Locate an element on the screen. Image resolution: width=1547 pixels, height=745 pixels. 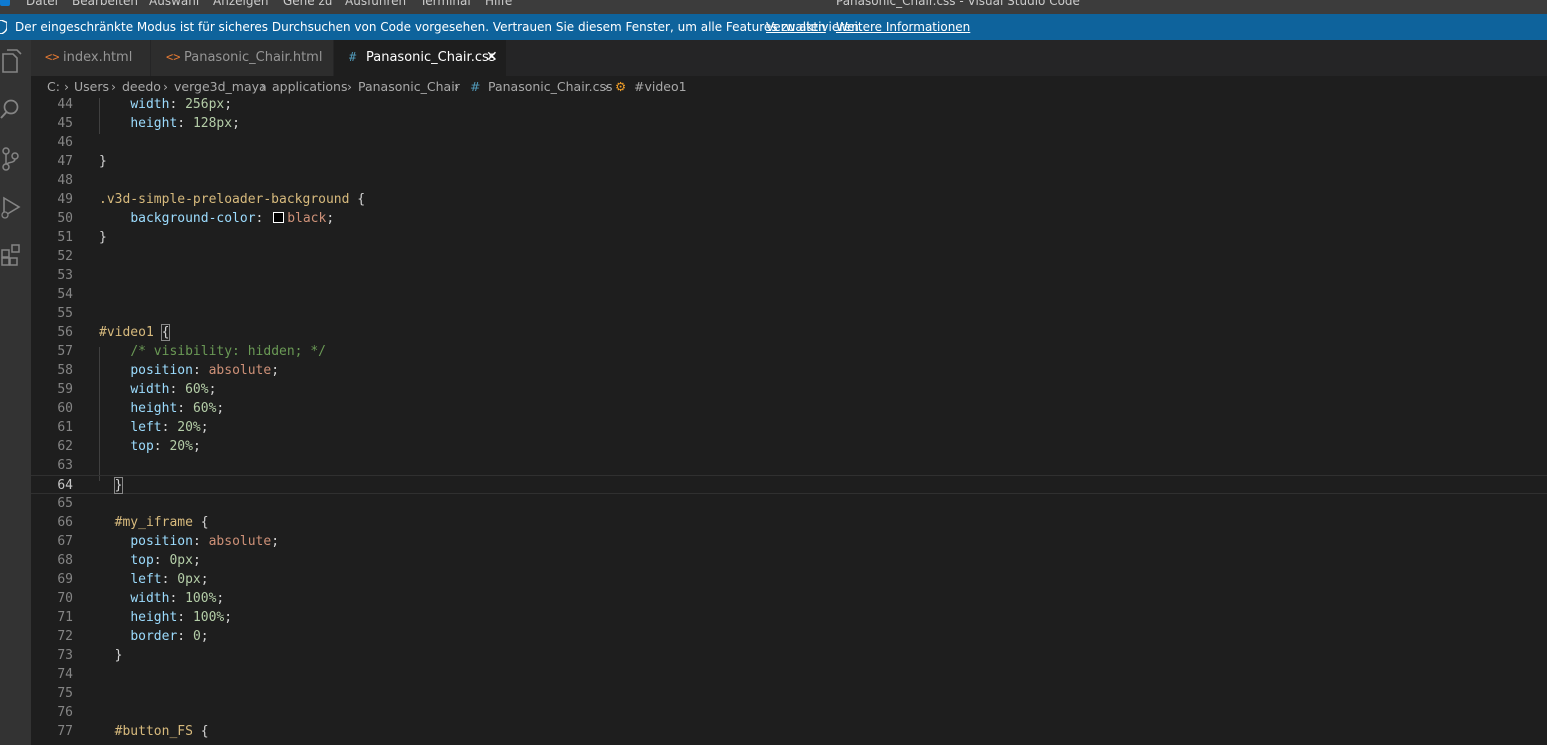
breadcrumb-symbol: #video1 is located at coordinates (660, 86).